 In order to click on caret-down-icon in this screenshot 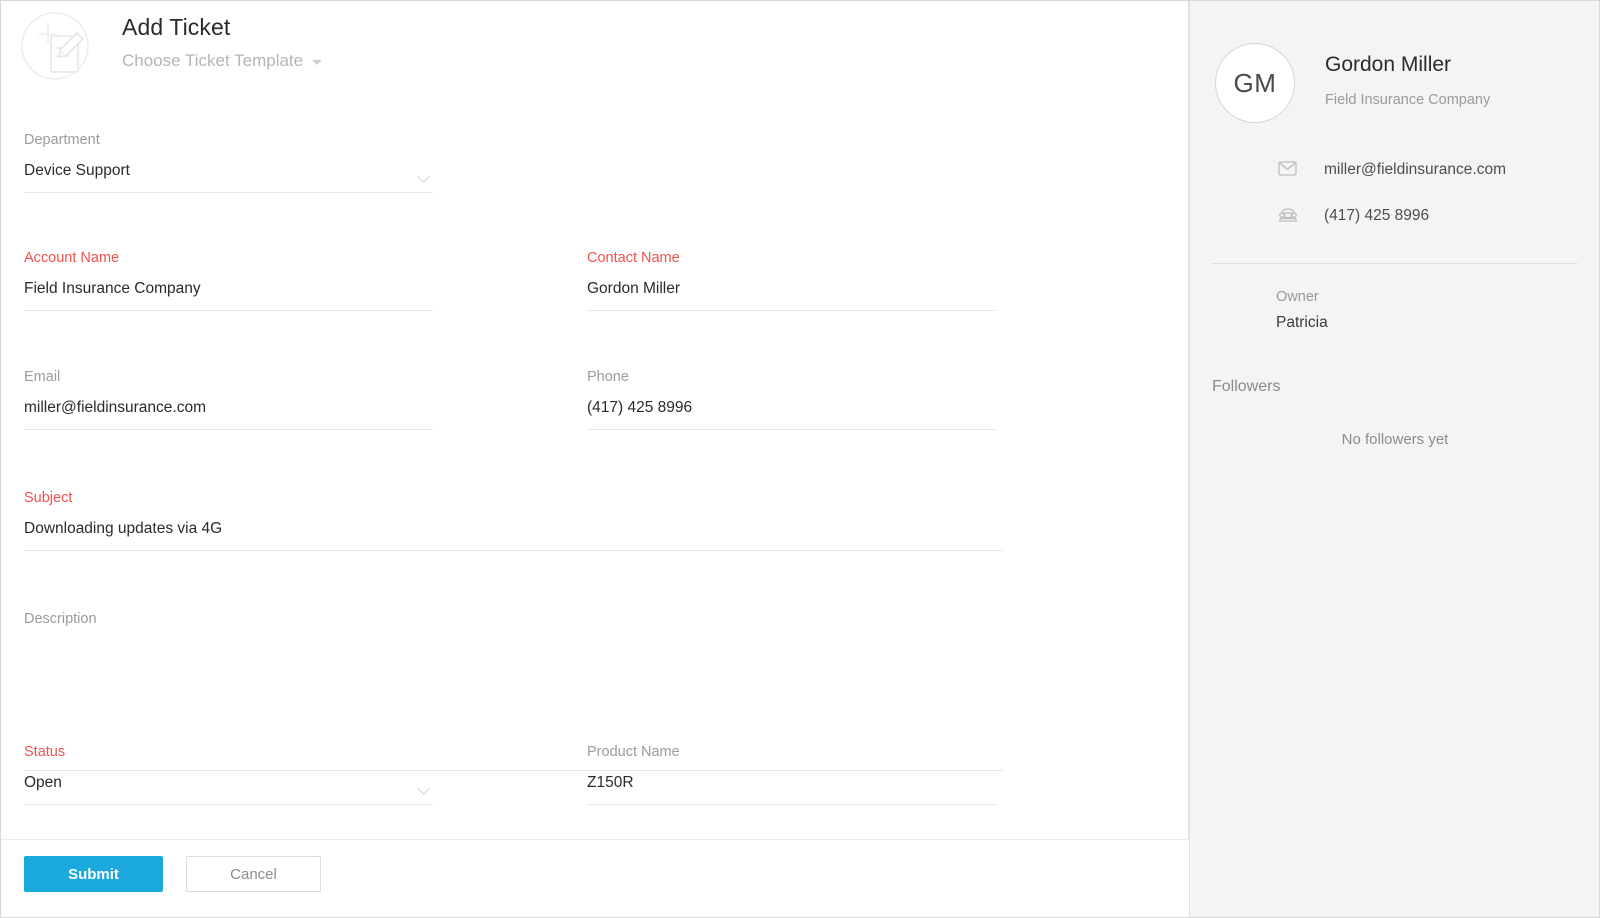, I will do `click(317, 62)`.